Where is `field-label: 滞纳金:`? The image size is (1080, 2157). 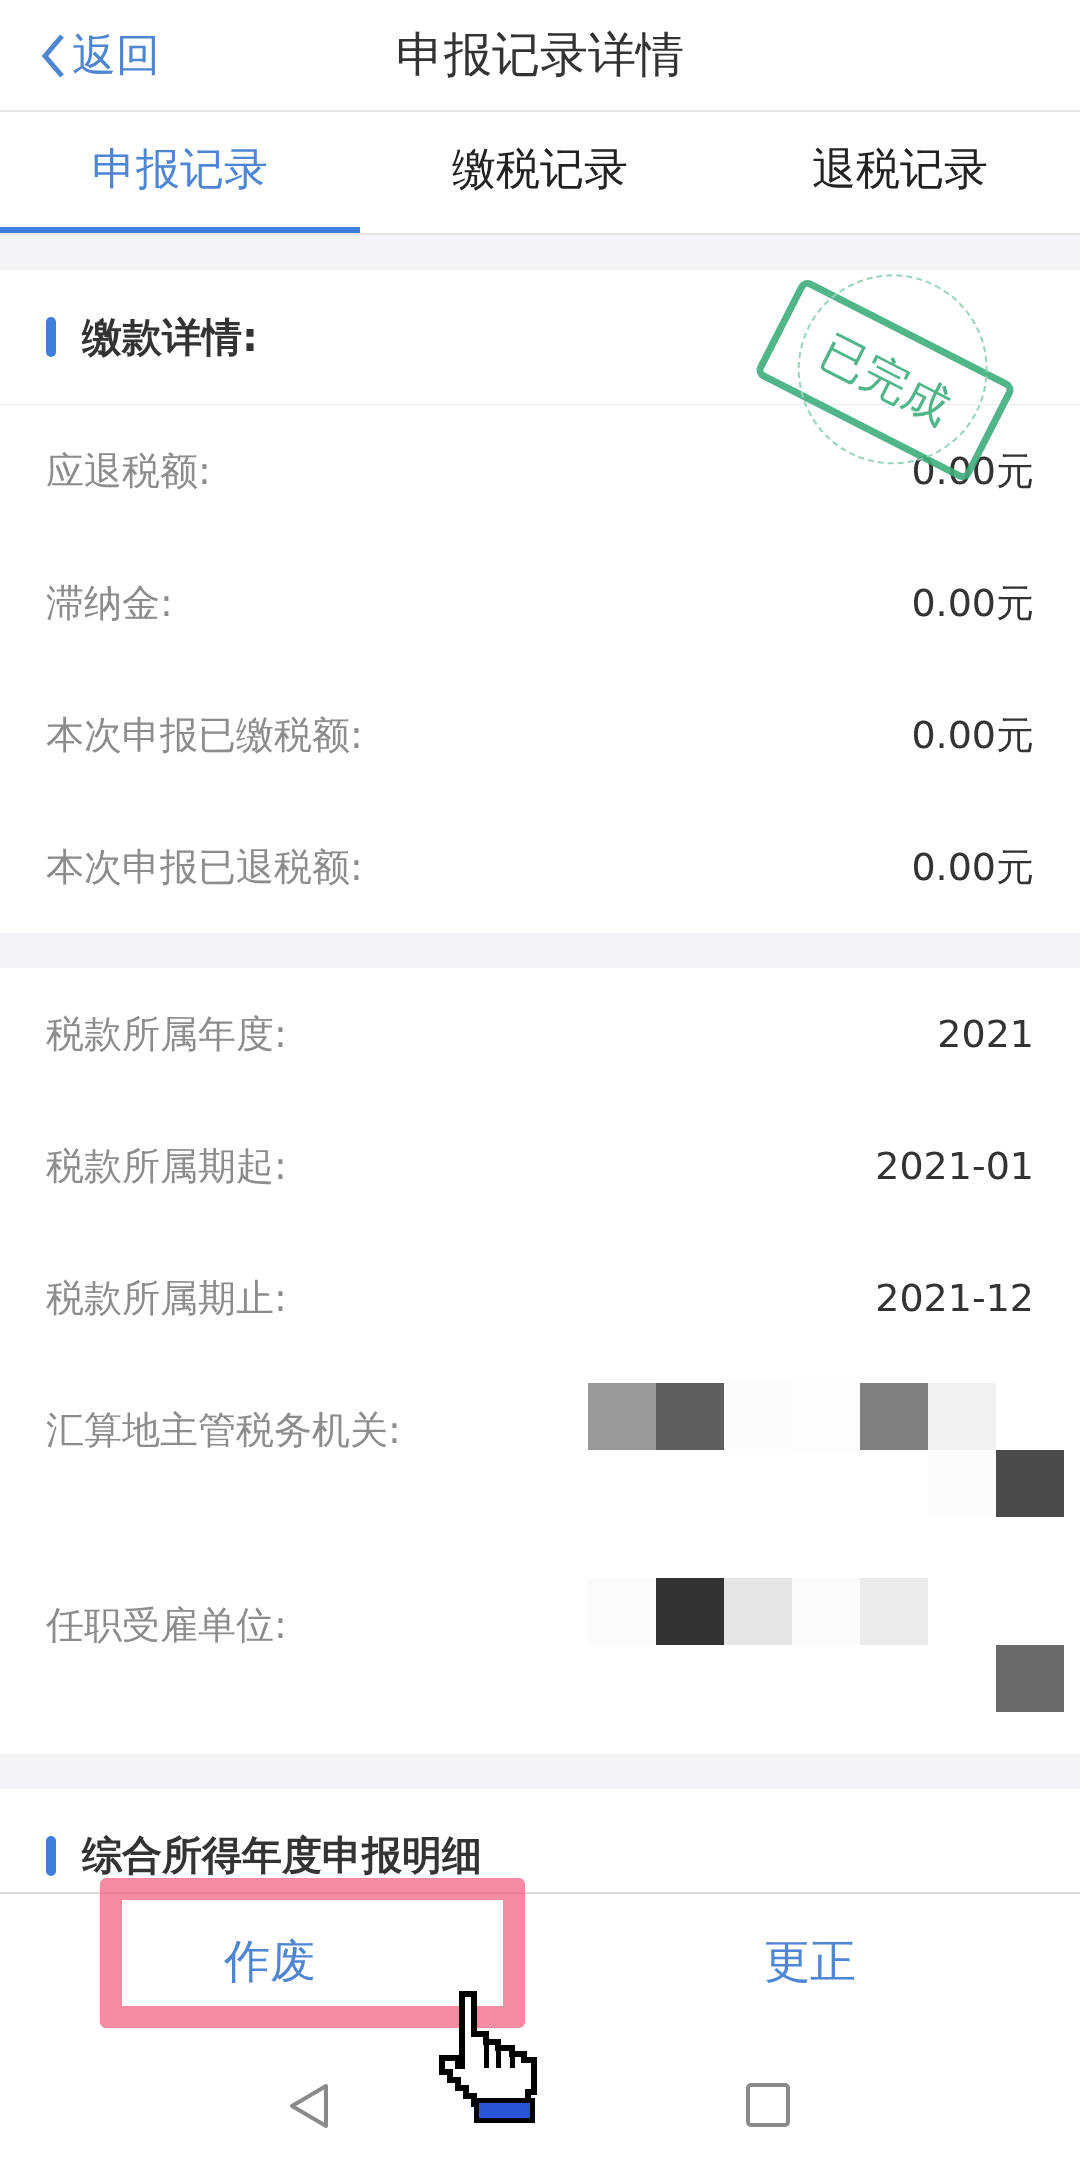
field-label: 滞纳金: is located at coordinates (109, 603).